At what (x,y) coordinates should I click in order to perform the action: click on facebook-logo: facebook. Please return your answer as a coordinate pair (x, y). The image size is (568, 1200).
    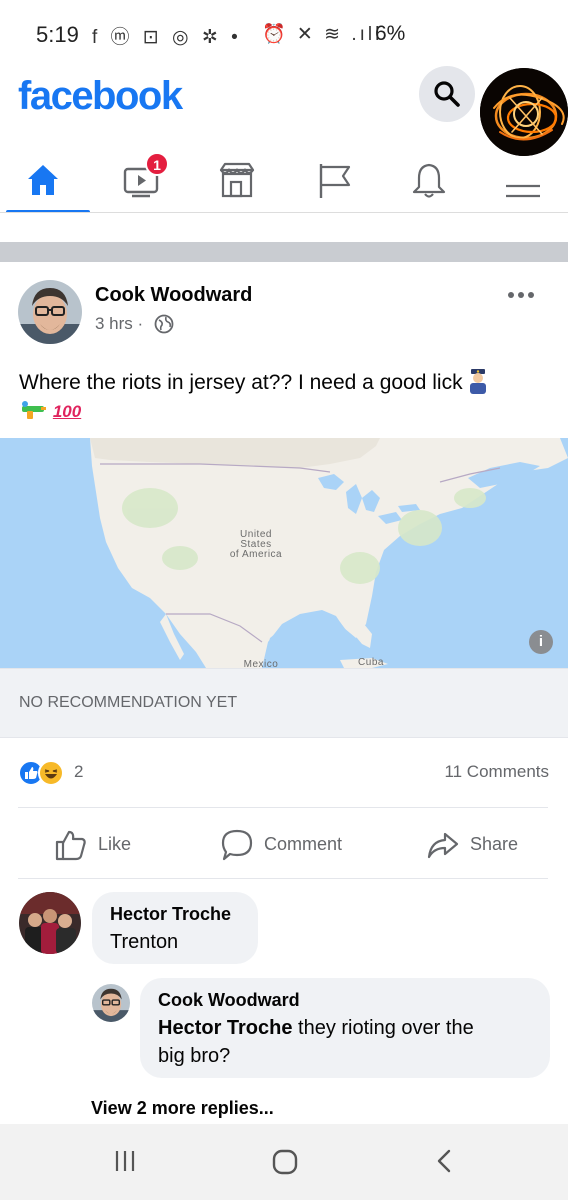
    Looking at the image, I should click on (100, 96).